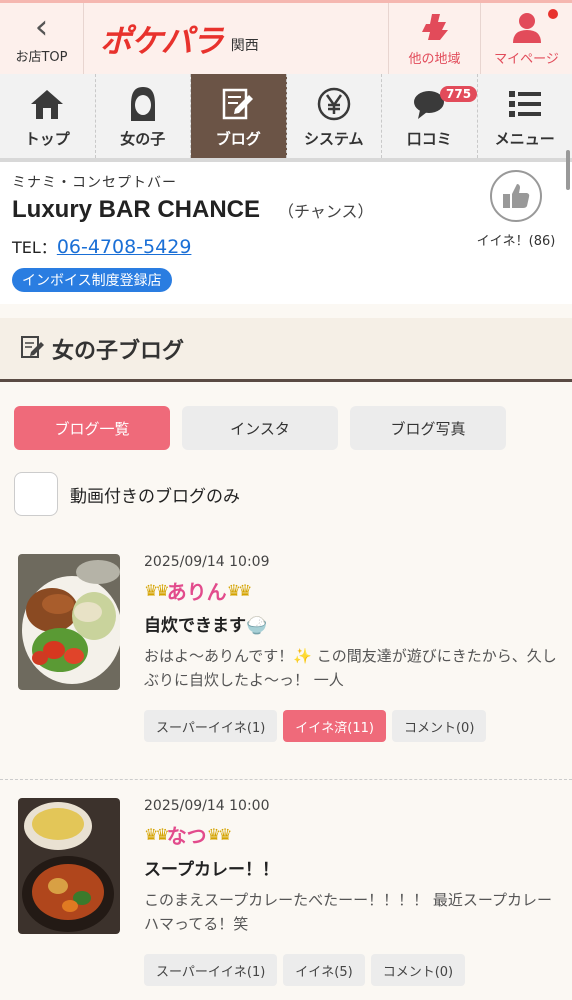 Image resolution: width=572 pixels, height=1000 pixels. What do you see at coordinates (524, 138) in the screenshot?
I see `nav-label: メニュー` at bounding box center [524, 138].